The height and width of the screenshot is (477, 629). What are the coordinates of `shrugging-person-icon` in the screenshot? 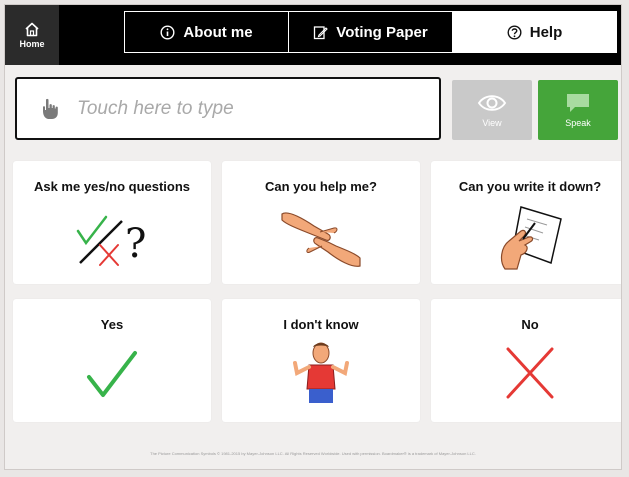 It's located at (321, 372).